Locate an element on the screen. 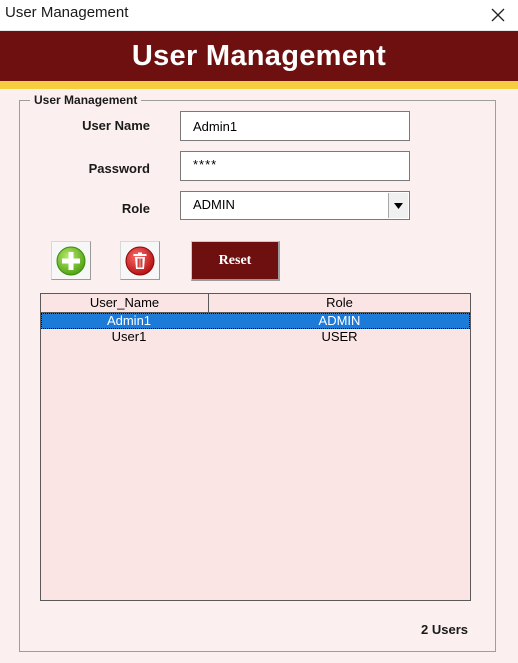 Image resolution: width=518 pixels, height=663 pixels. delete-user-icon is located at coordinates (140, 260).